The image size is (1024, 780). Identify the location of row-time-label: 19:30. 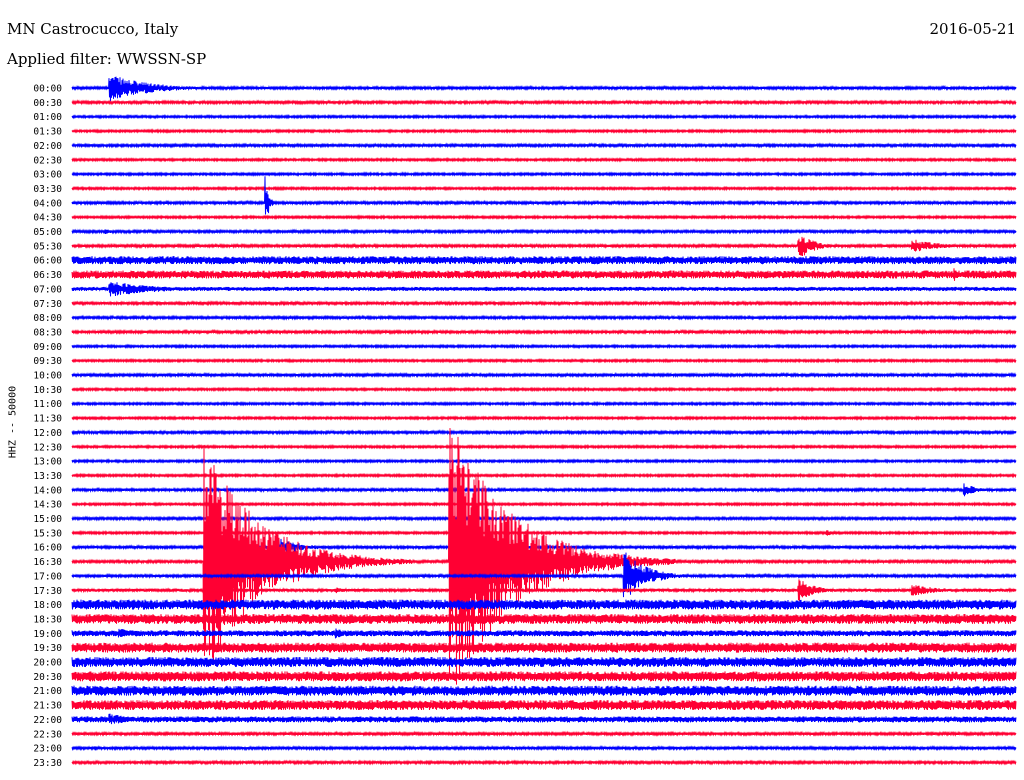
(47, 648).